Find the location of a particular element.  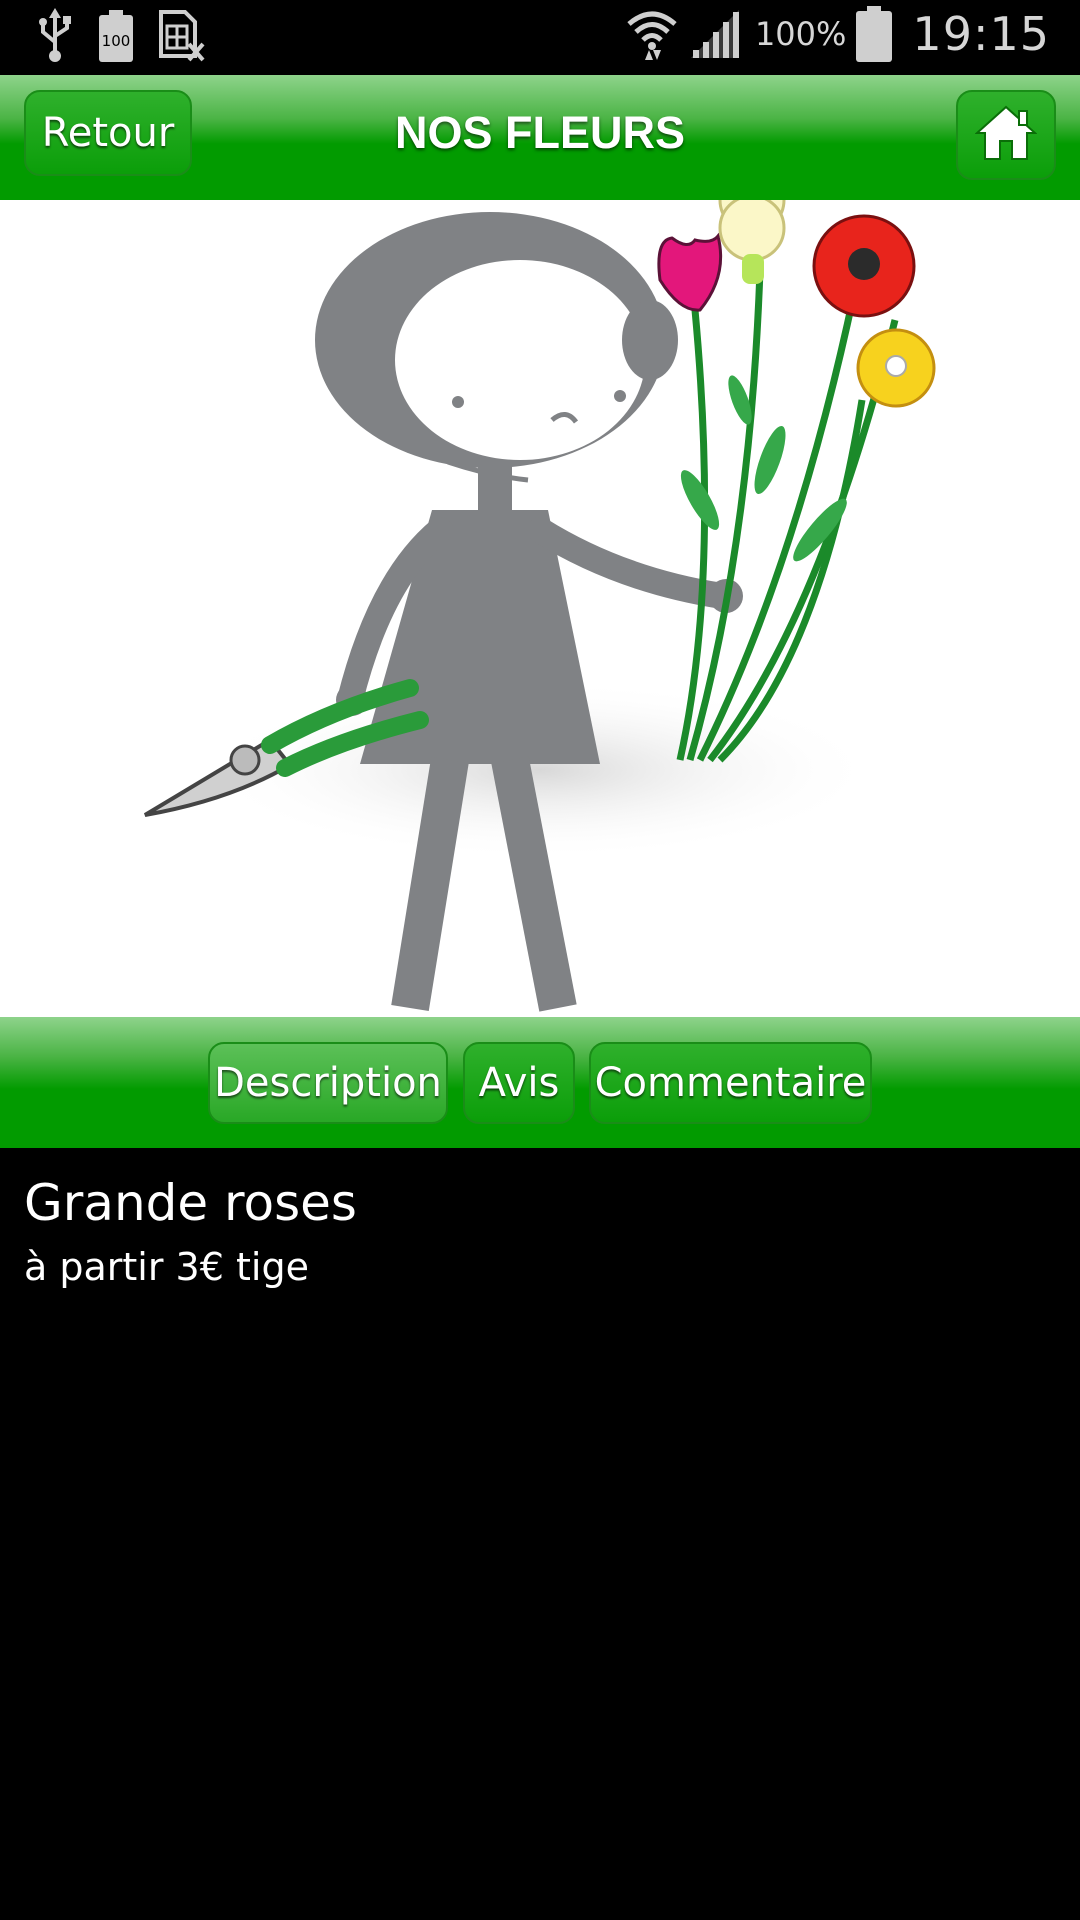

yellow-flower is located at coordinates (896, 368).